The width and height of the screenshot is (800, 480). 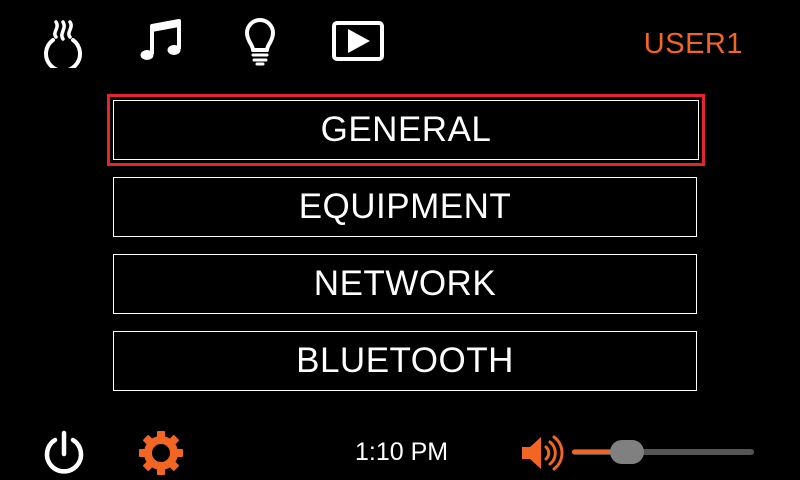 I want to click on volume-slider, so click(x=663, y=452).